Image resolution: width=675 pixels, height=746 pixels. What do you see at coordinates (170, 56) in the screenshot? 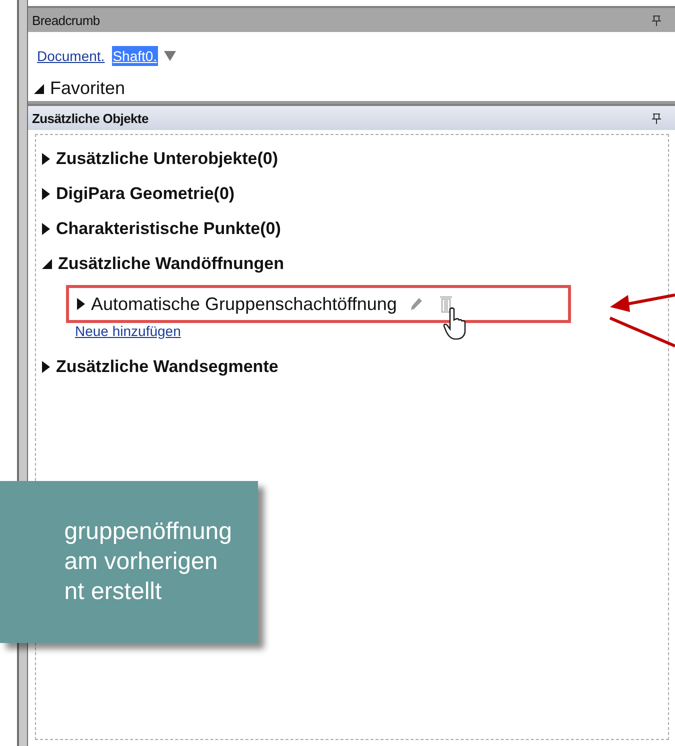
I see `dropdown-caret-icon` at bounding box center [170, 56].